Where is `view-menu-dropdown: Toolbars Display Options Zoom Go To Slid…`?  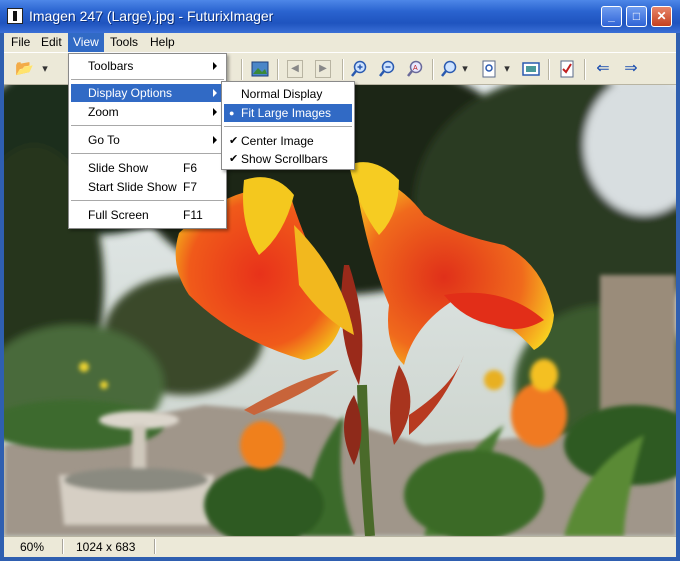 view-menu-dropdown: Toolbars Display Options Zoom Go To Slid… is located at coordinates (147, 141).